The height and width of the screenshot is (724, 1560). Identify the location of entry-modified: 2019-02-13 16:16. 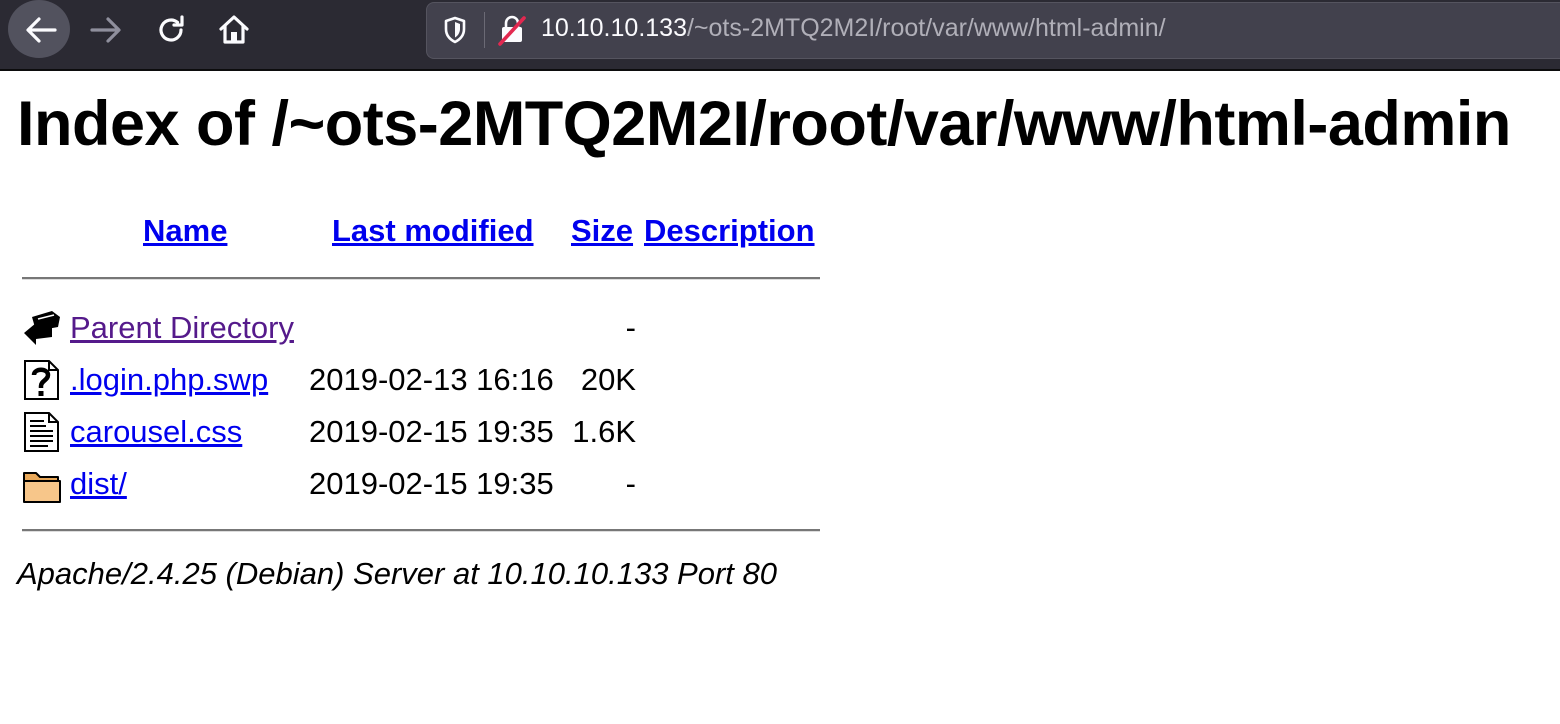
(431, 379).